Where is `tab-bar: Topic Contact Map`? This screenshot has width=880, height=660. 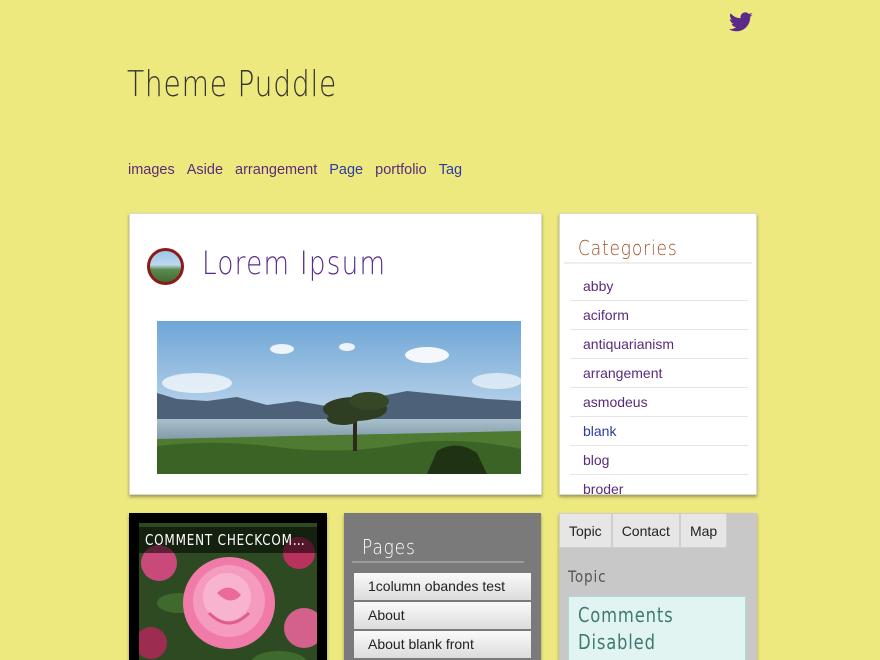 tab-bar: Topic Contact Map is located at coordinates (643, 530).